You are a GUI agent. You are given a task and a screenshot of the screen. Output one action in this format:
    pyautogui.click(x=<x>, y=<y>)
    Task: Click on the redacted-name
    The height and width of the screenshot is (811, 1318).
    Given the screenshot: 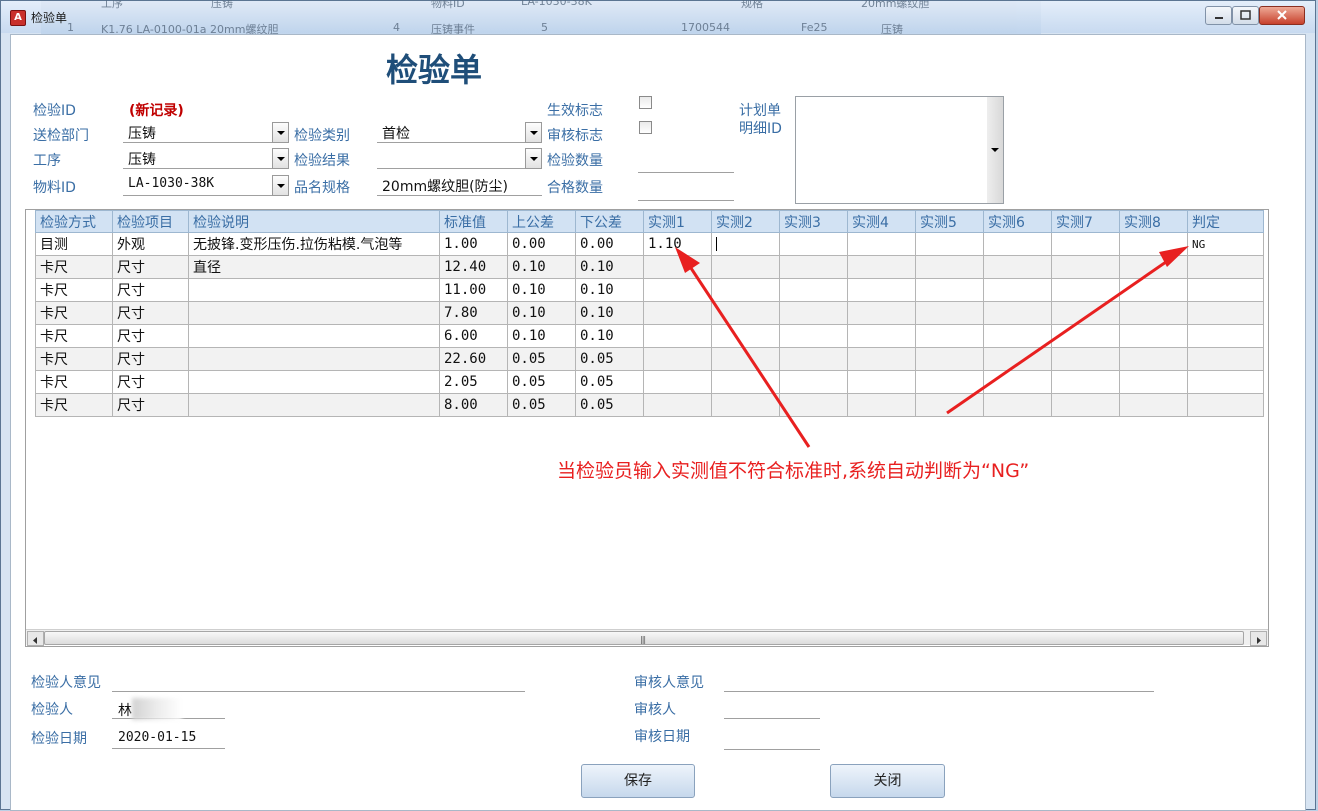 What is the action you would take?
    pyautogui.click(x=157, y=709)
    